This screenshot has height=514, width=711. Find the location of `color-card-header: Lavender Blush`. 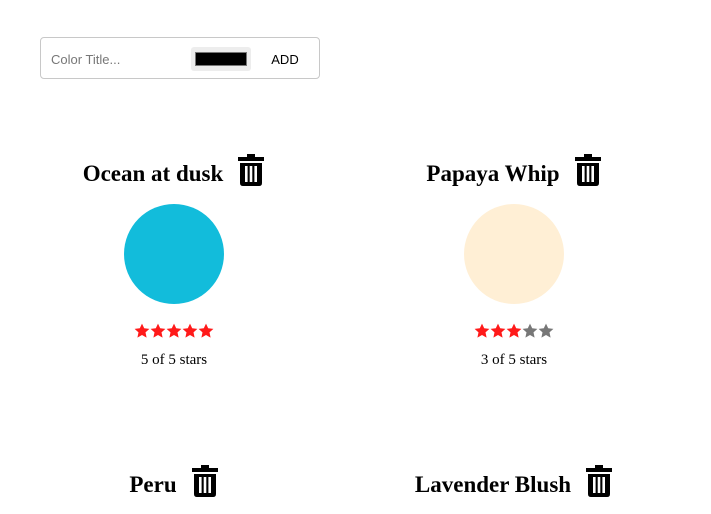

color-card-header: Lavender Blush is located at coordinates (514, 481).